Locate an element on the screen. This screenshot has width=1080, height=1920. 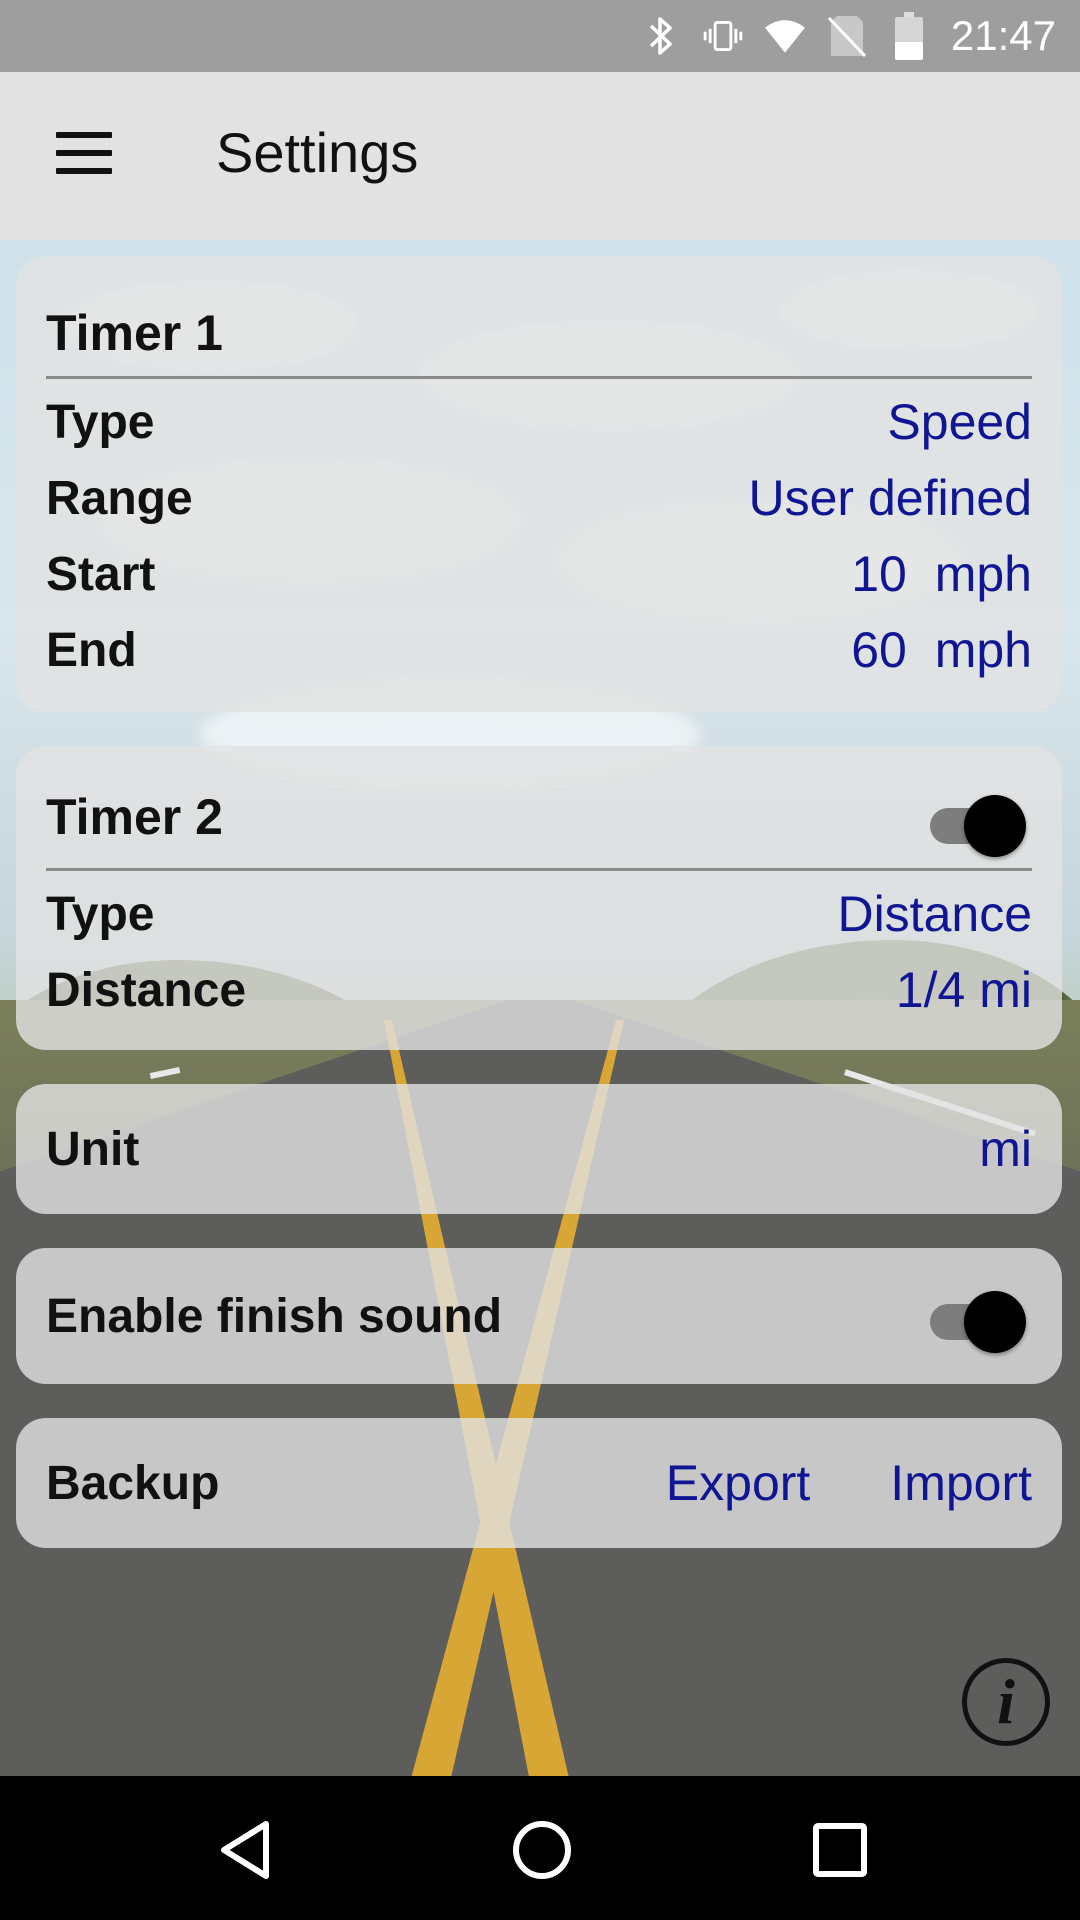
finish-sound-row: Enable finish sound is located at coordinates (539, 1316).